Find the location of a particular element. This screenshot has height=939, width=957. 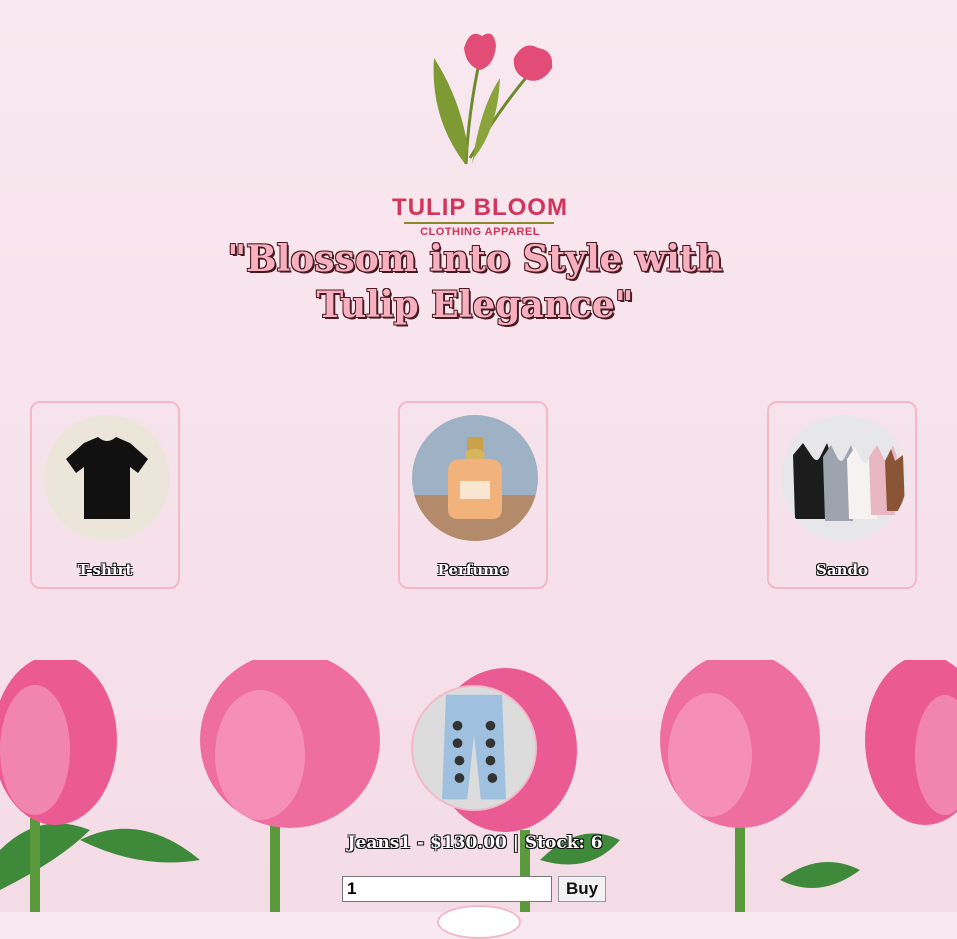

category-card-tshirt: T-shirt is located at coordinates (105, 495).